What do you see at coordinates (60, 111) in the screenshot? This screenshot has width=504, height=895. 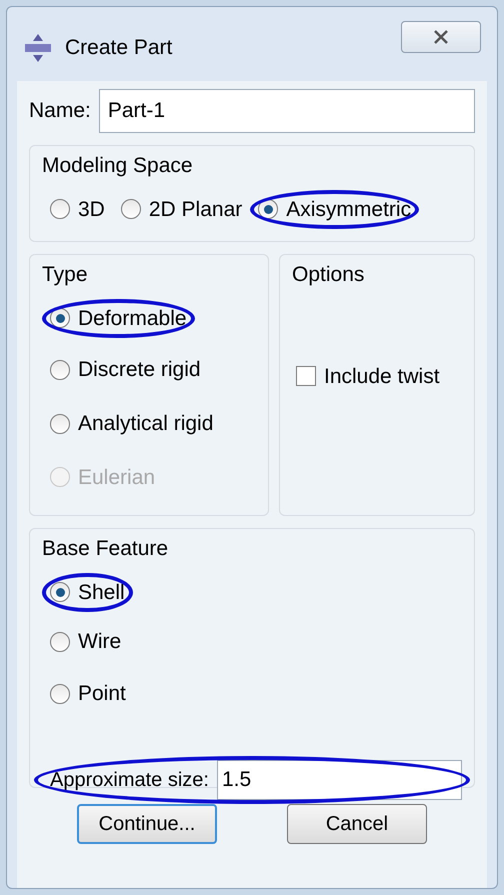 I see `name-label: Name:` at bounding box center [60, 111].